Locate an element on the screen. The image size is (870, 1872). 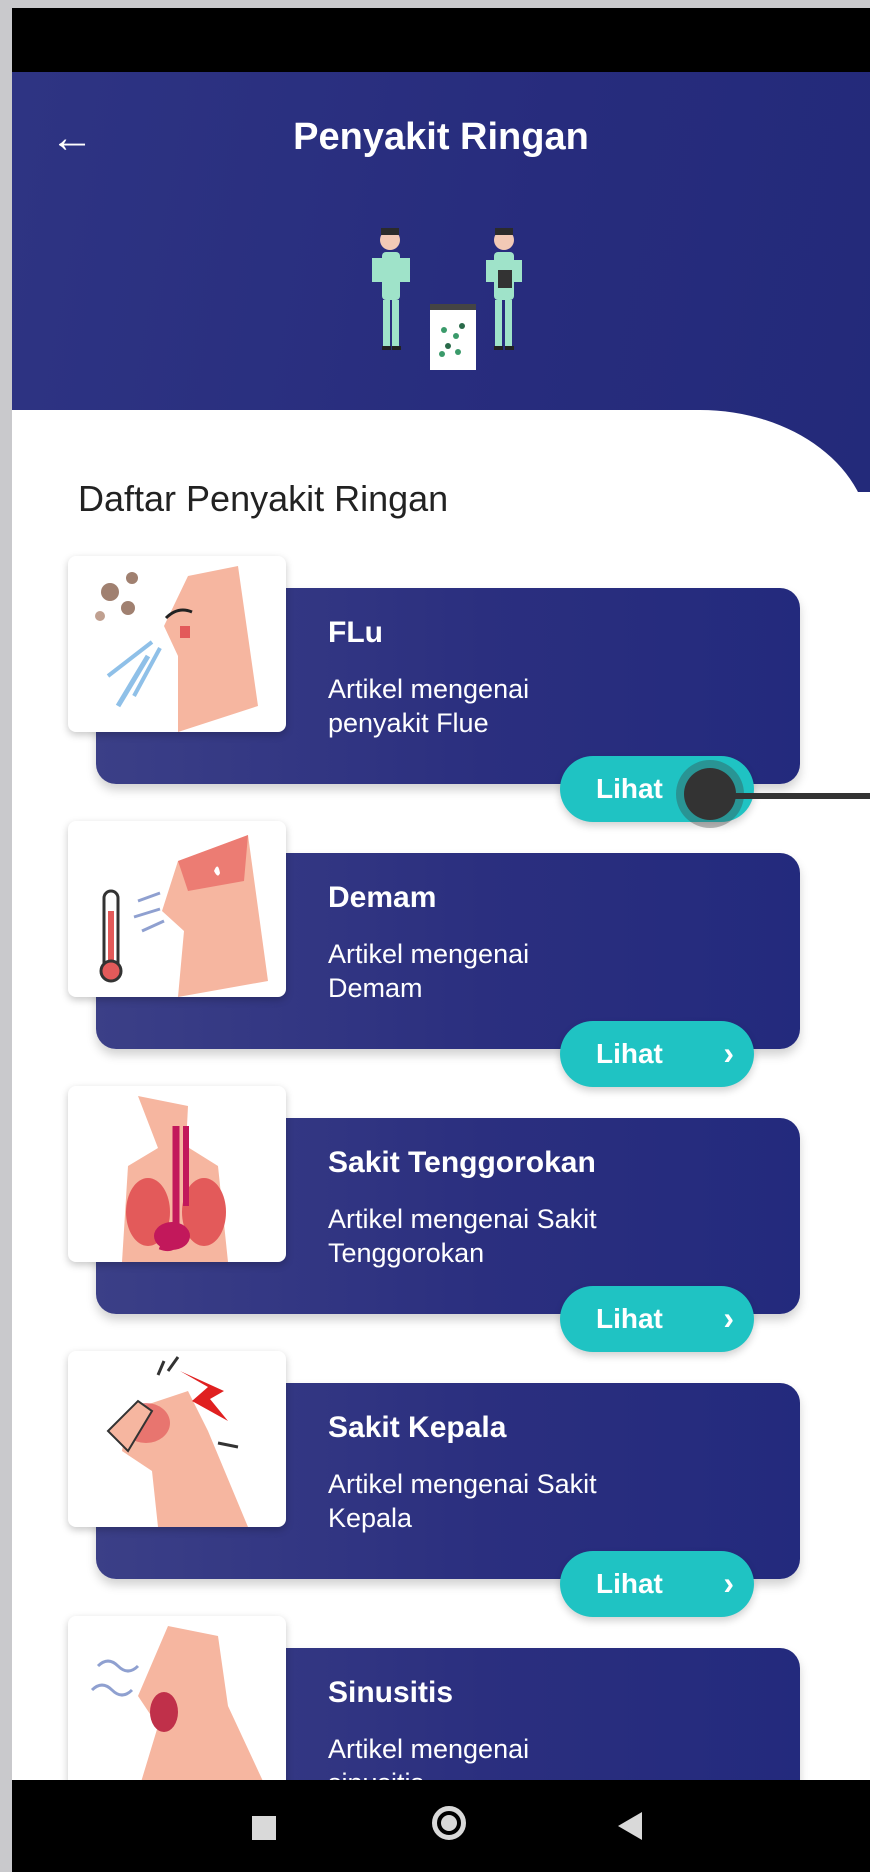
lihat-button-sakit-tenggorokan: Lihat › is located at coordinates (657, 1319).